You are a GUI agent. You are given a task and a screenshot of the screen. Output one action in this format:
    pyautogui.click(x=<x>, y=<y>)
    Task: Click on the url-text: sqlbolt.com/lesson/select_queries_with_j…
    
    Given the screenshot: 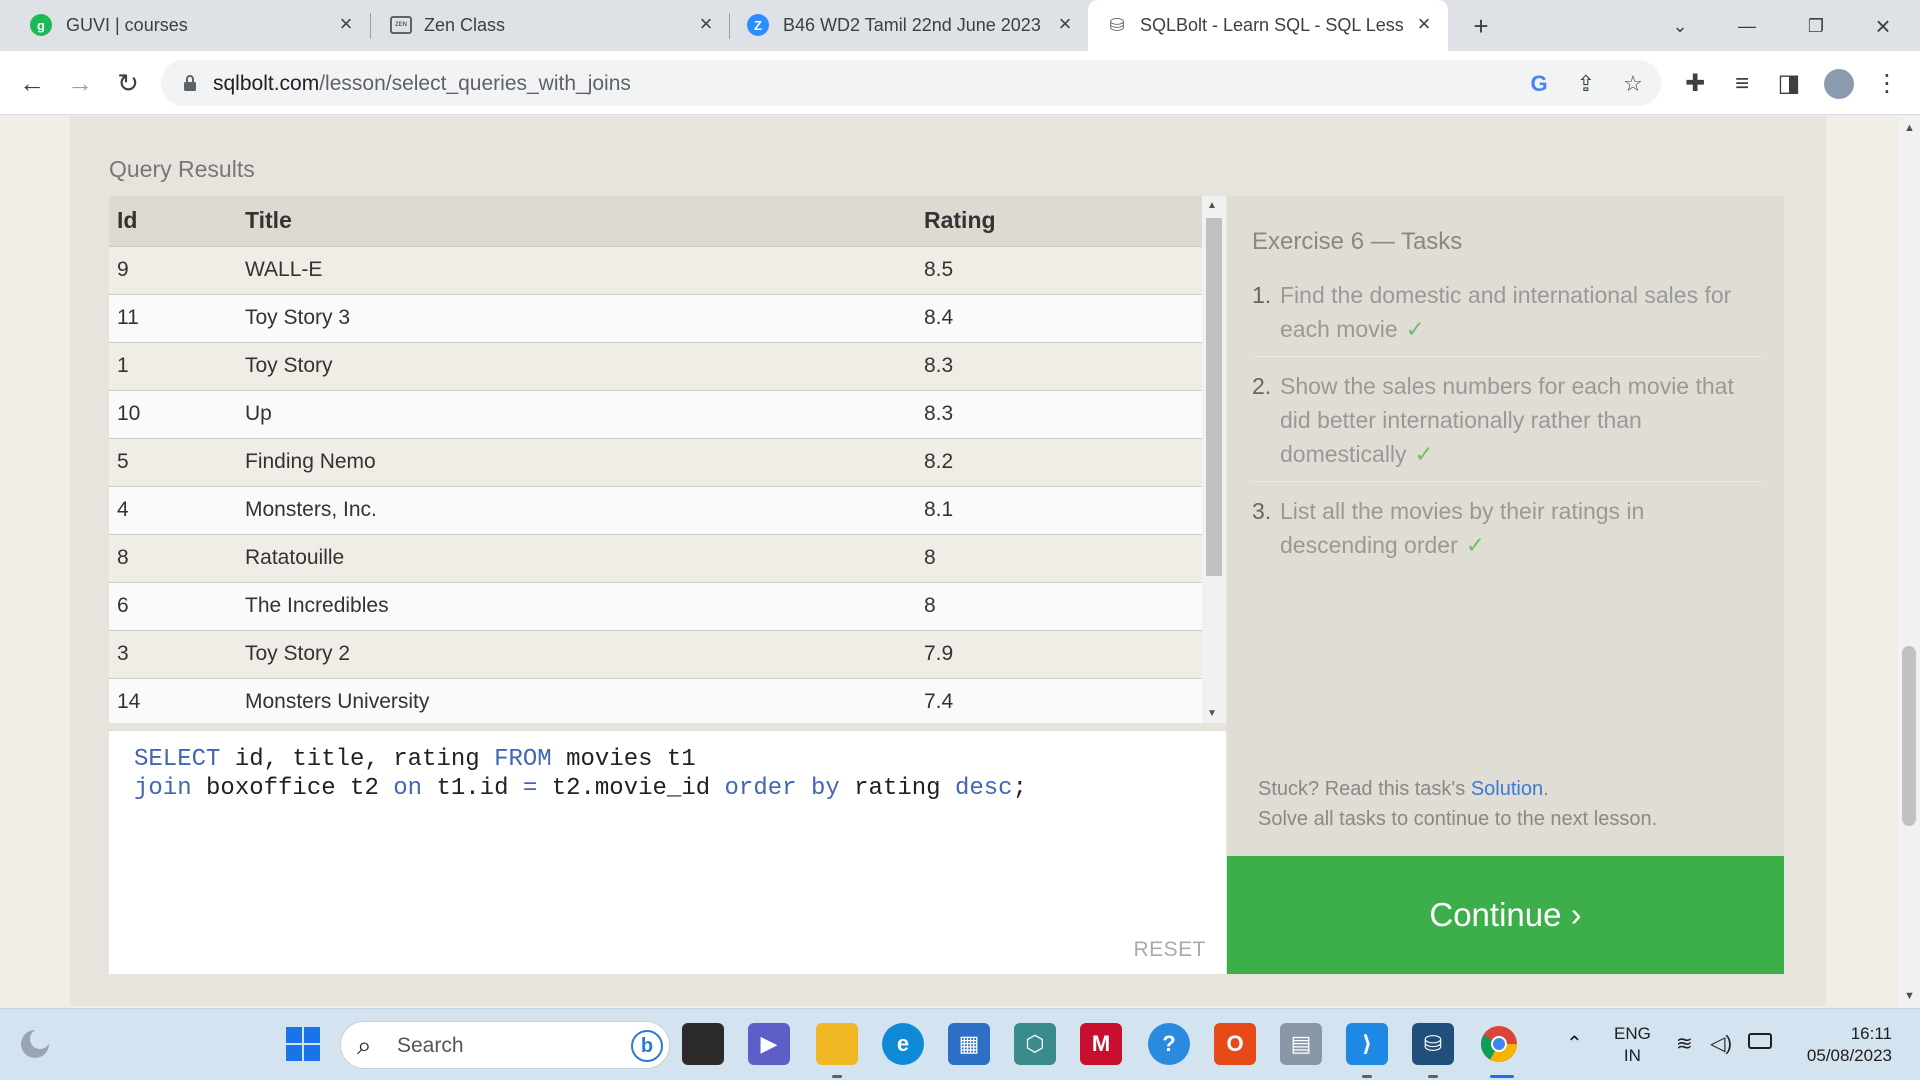 What is the action you would take?
    pyautogui.click(x=422, y=84)
    